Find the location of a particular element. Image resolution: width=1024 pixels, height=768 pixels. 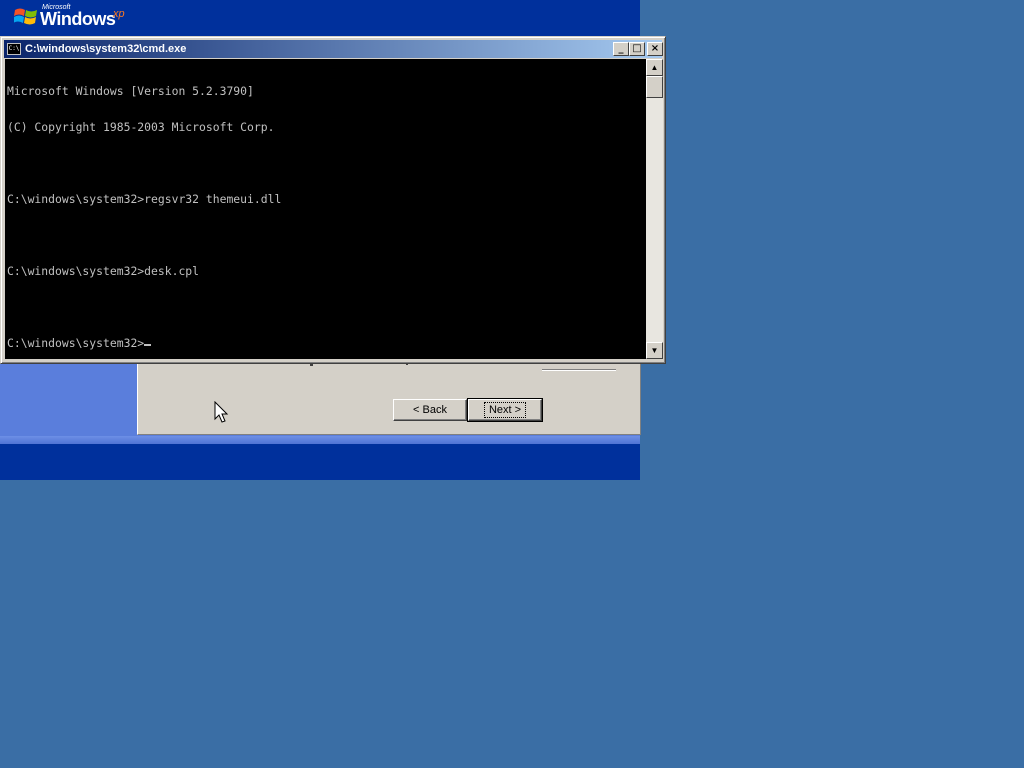

wizard-separator is located at coordinates (579, 370).